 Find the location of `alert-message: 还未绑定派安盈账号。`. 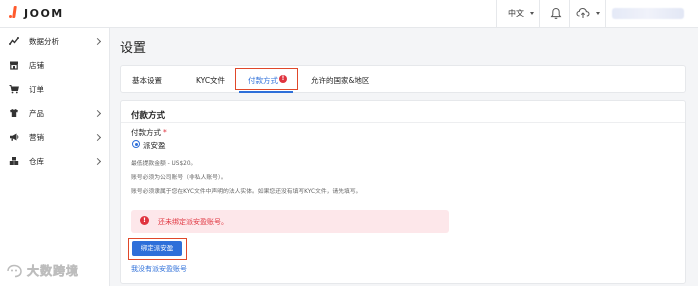

alert-message: 还未绑定派安盈账号。 is located at coordinates (193, 222).